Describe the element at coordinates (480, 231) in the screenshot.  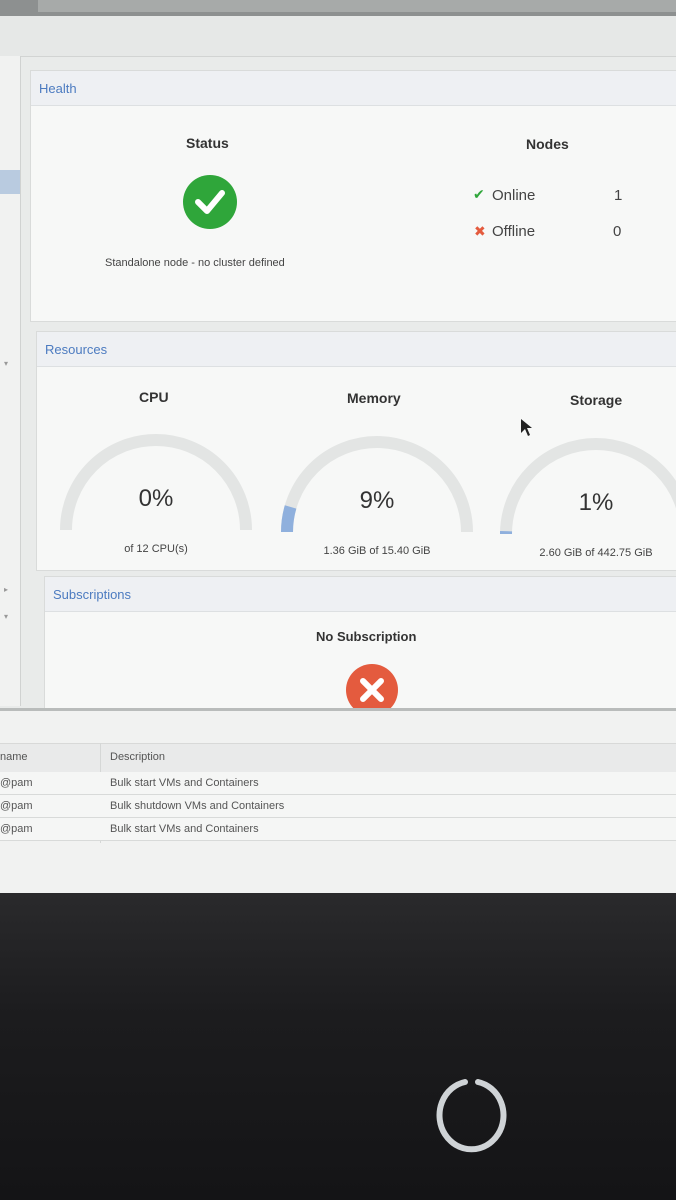
I see `offline-x-icon: ✖` at that location.